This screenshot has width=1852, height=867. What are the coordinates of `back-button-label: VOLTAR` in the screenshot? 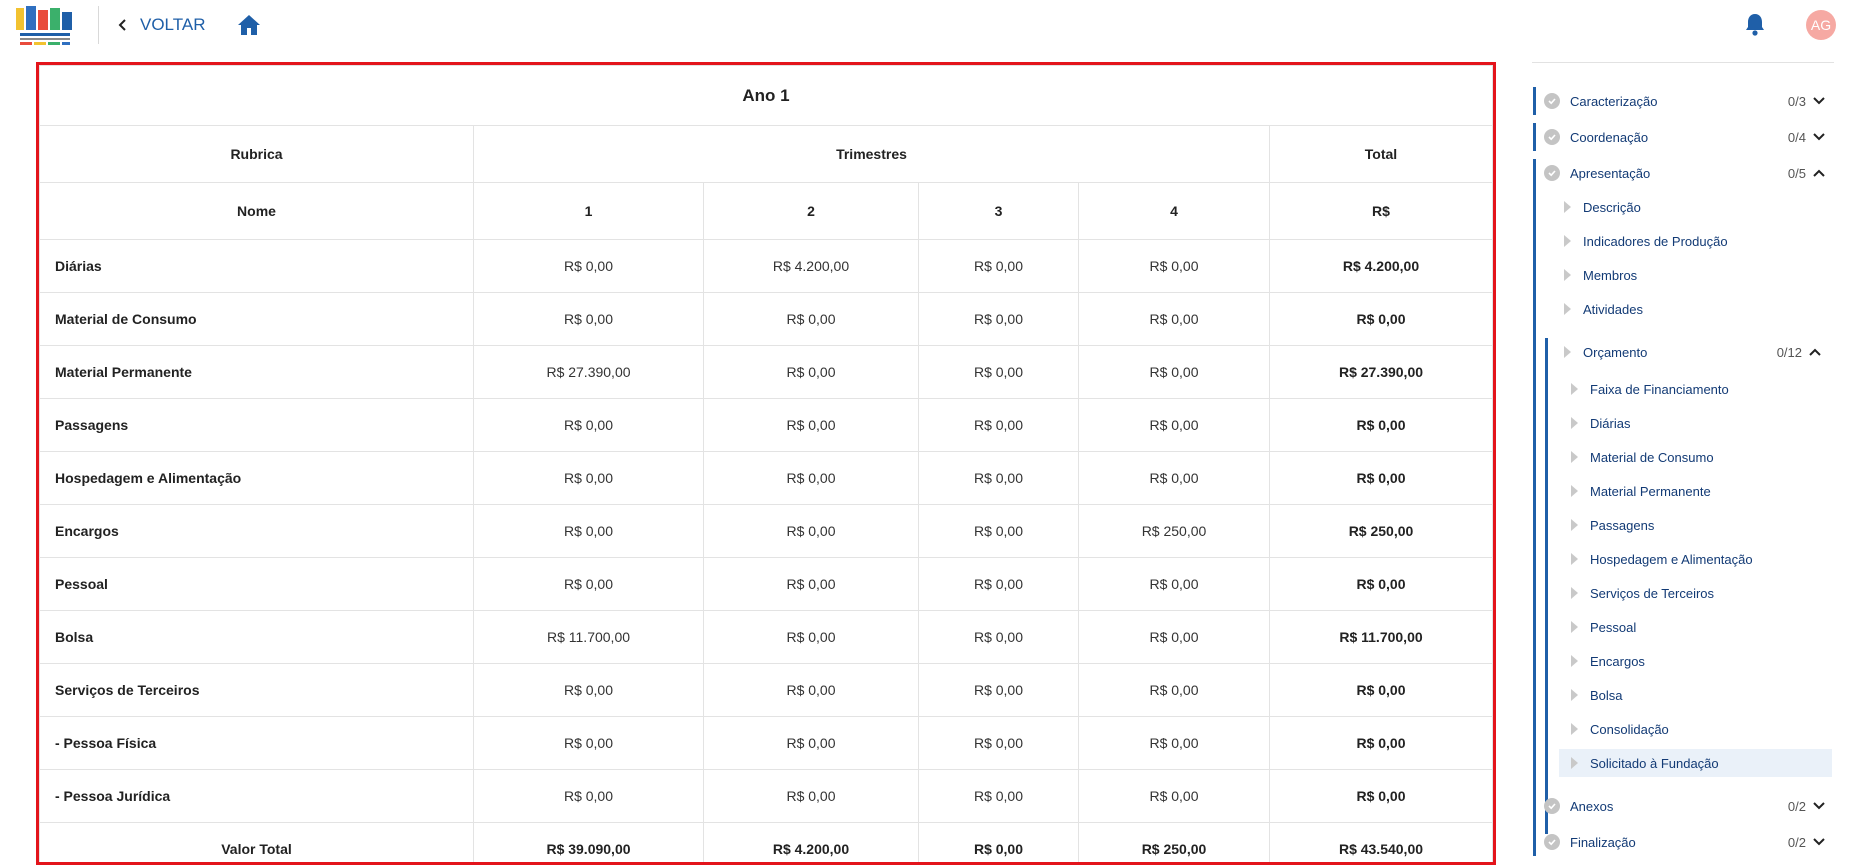 It's located at (173, 24).